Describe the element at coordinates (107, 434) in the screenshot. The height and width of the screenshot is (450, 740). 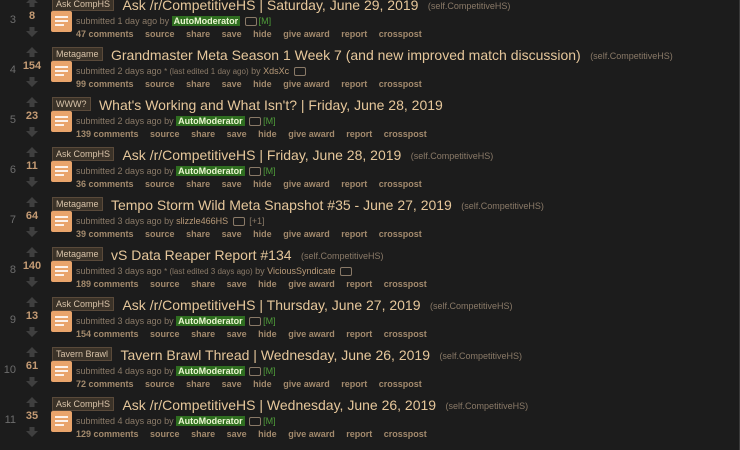
I see `comments-link: 129 comments` at that location.